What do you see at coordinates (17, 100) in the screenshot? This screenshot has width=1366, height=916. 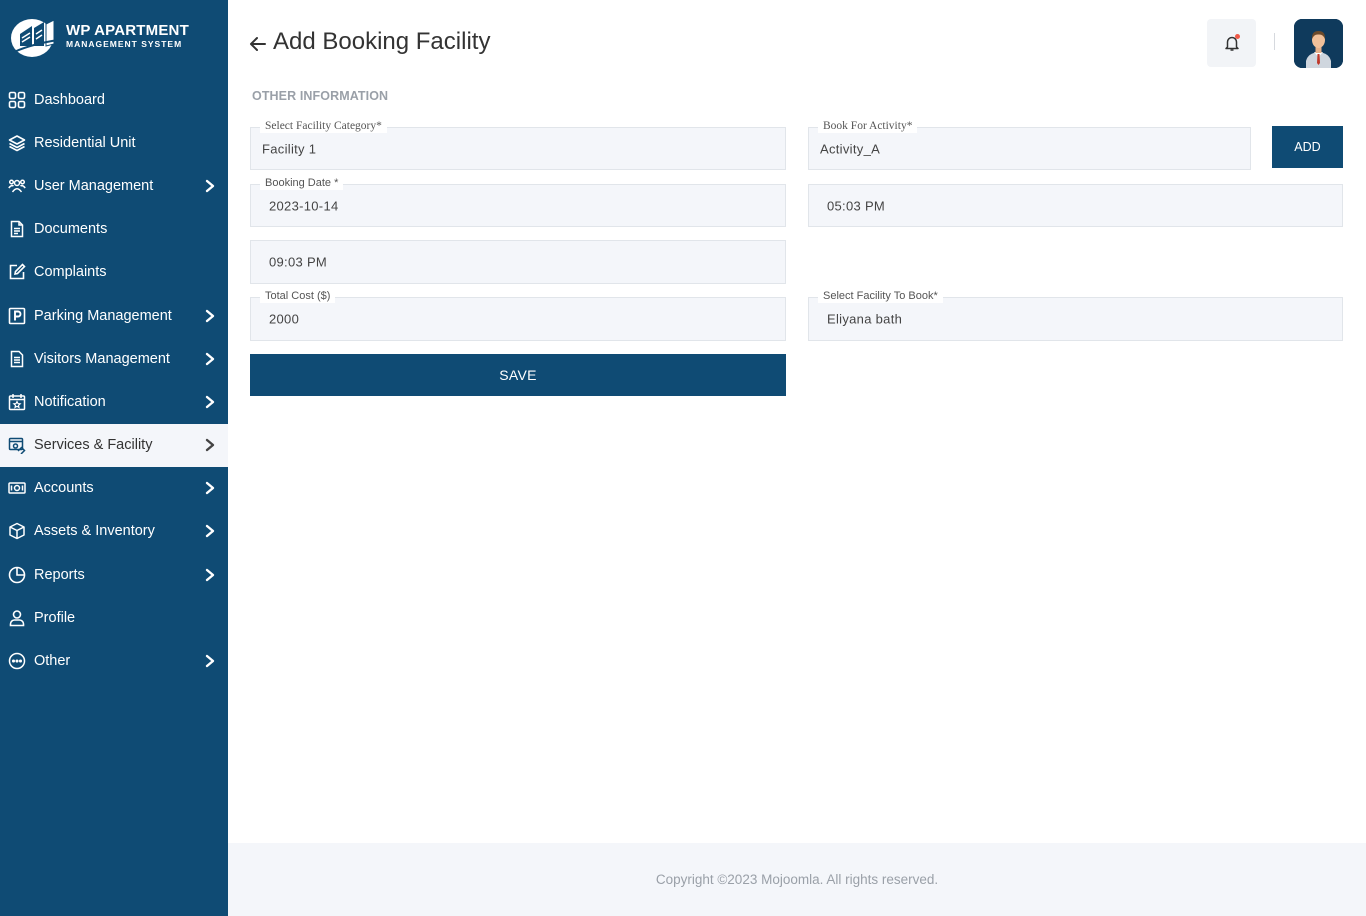 I see `grid-icon` at bounding box center [17, 100].